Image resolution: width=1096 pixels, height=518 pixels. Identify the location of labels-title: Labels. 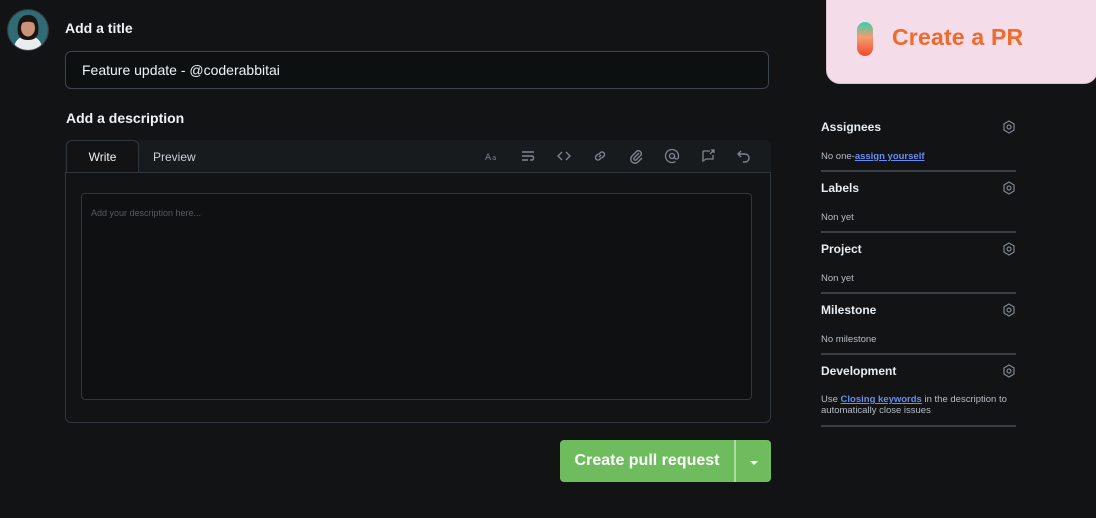
(840, 188).